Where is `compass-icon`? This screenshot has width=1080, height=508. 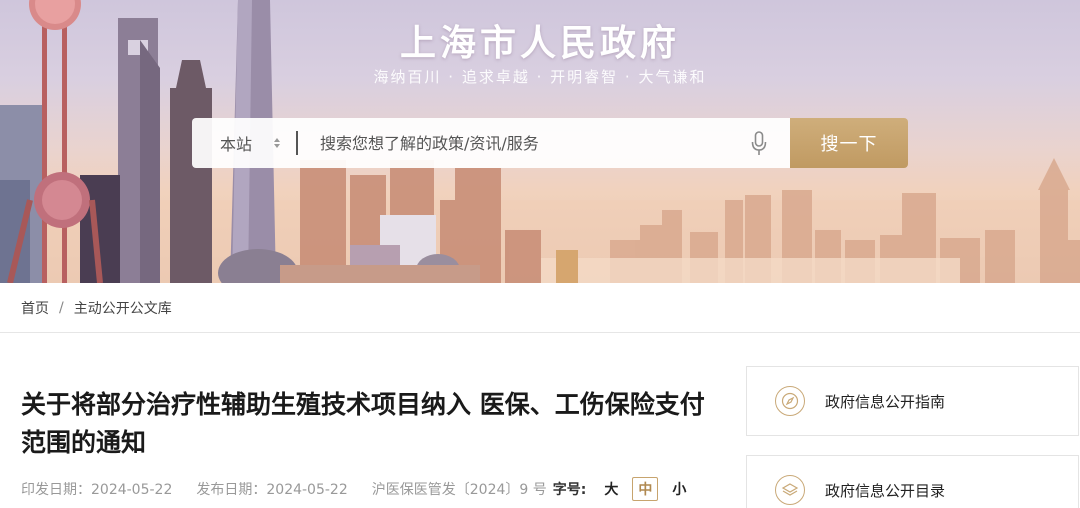 compass-icon is located at coordinates (790, 401).